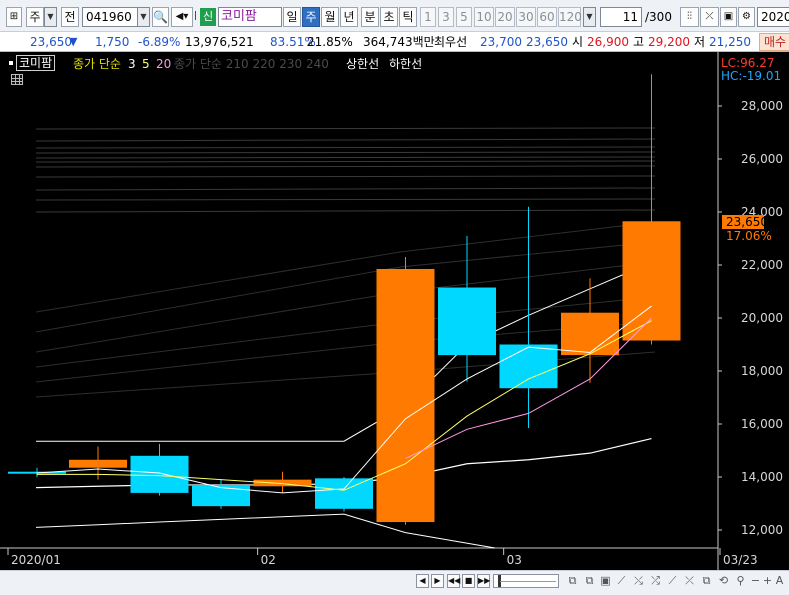 The height and width of the screenshot is (595, 789). What do you see at coordinates (762, 477) in the screenshot?
I see `y-tick-label: 14,000` at bounding box center [762, 477].